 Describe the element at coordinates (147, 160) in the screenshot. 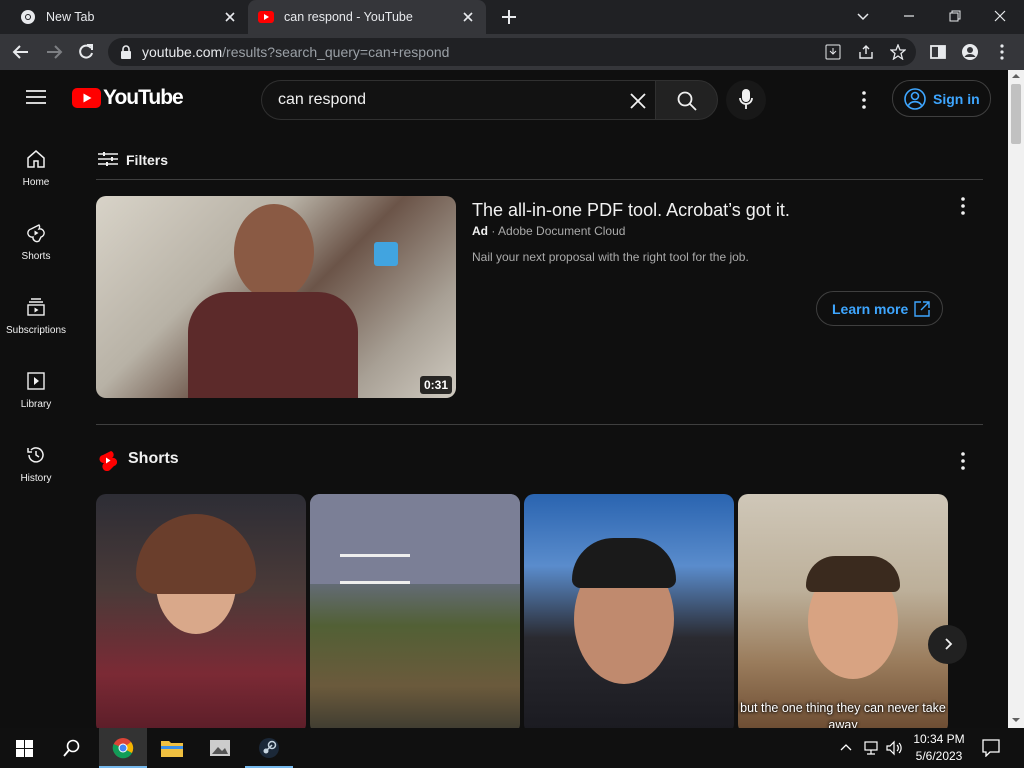

I see `filters-label: Filters` at that location.